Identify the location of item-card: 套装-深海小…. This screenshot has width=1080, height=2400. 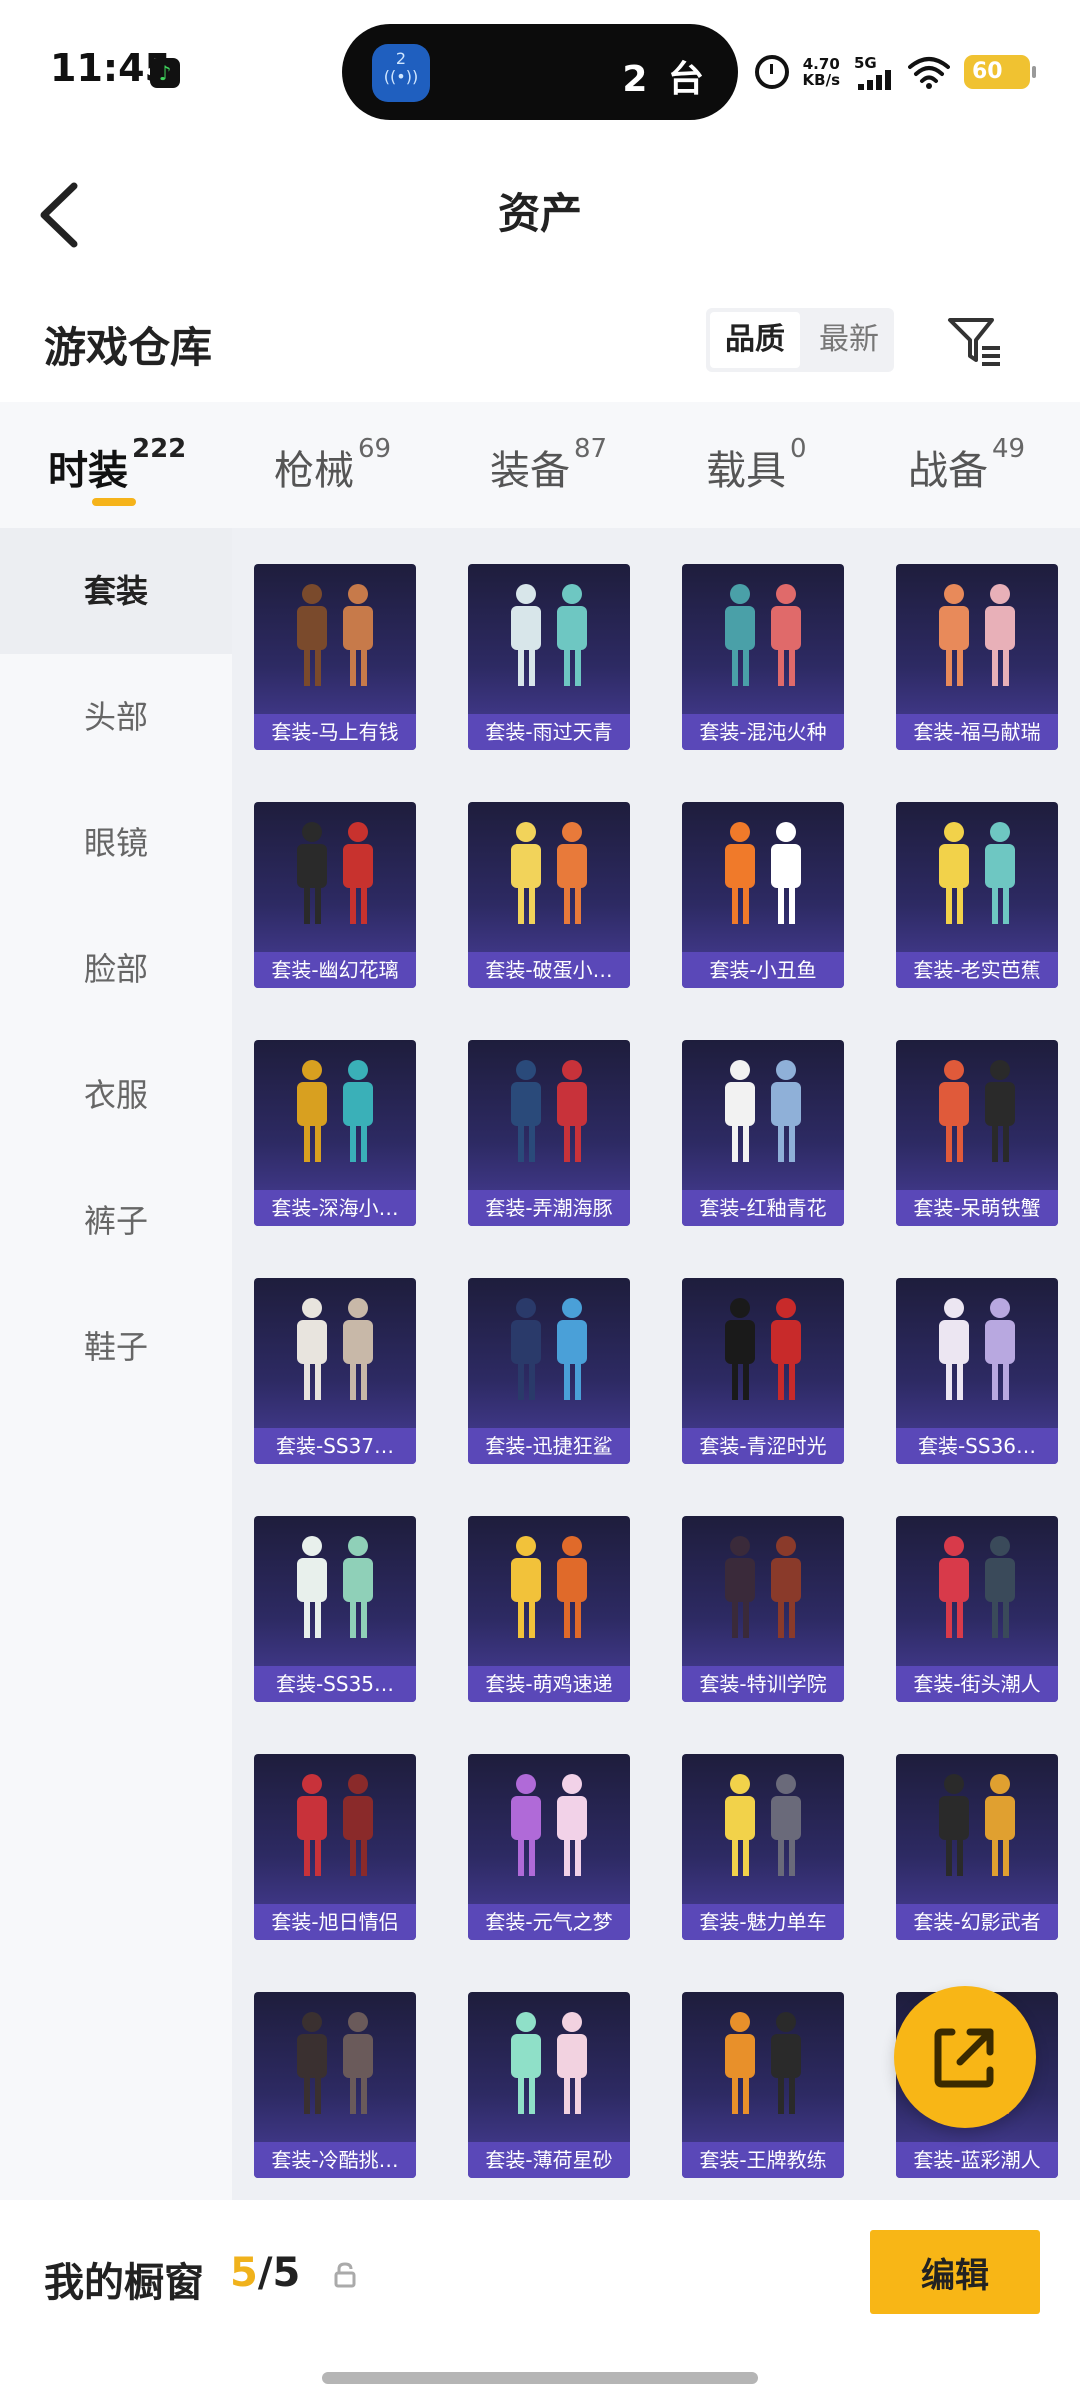
(335, 1133).